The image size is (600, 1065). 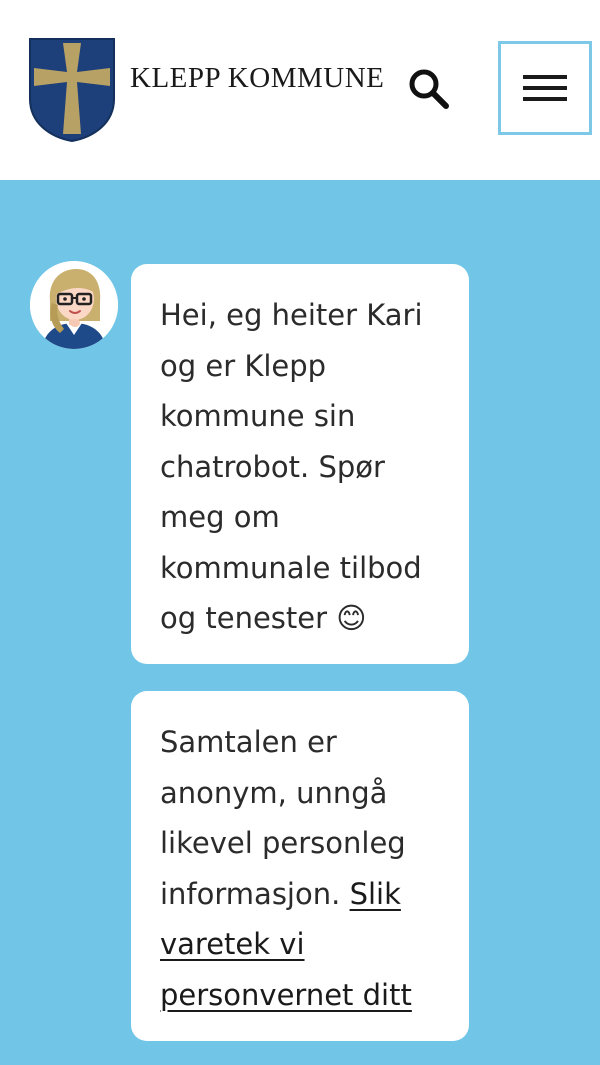 I want to click on hamburger-menu-icon, so click(x=545, y=88).